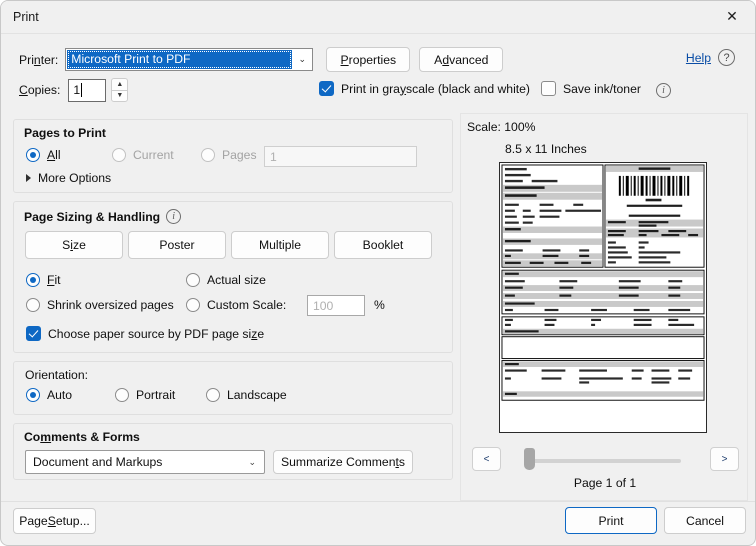  Describe the element at coordinates (208, 155) in the screenshot. I see `radio-pages-indicator` at that location.